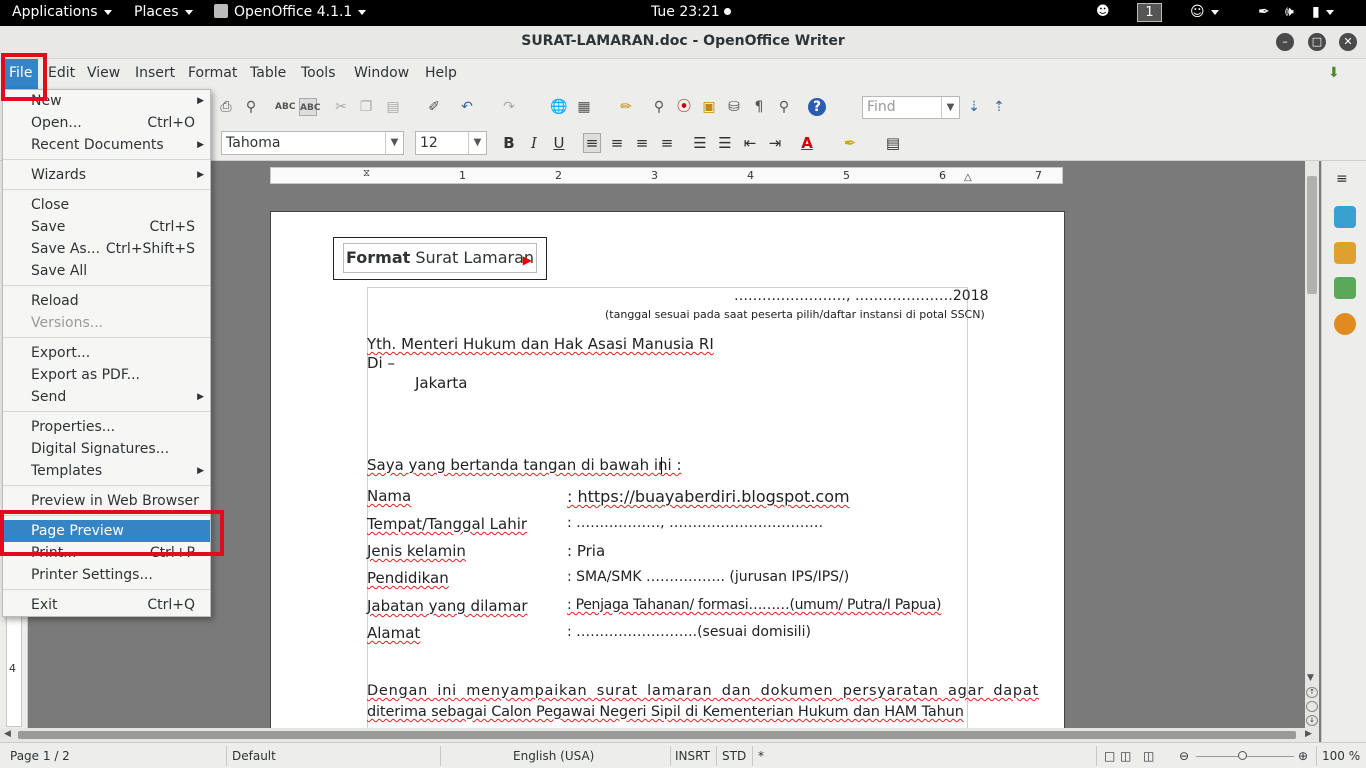 The image size is (1366, 768). What do you see at coordinates (709, 107) in the screenshot?
I see `gallery-icon: ▣` at bounding box center [709, 107].